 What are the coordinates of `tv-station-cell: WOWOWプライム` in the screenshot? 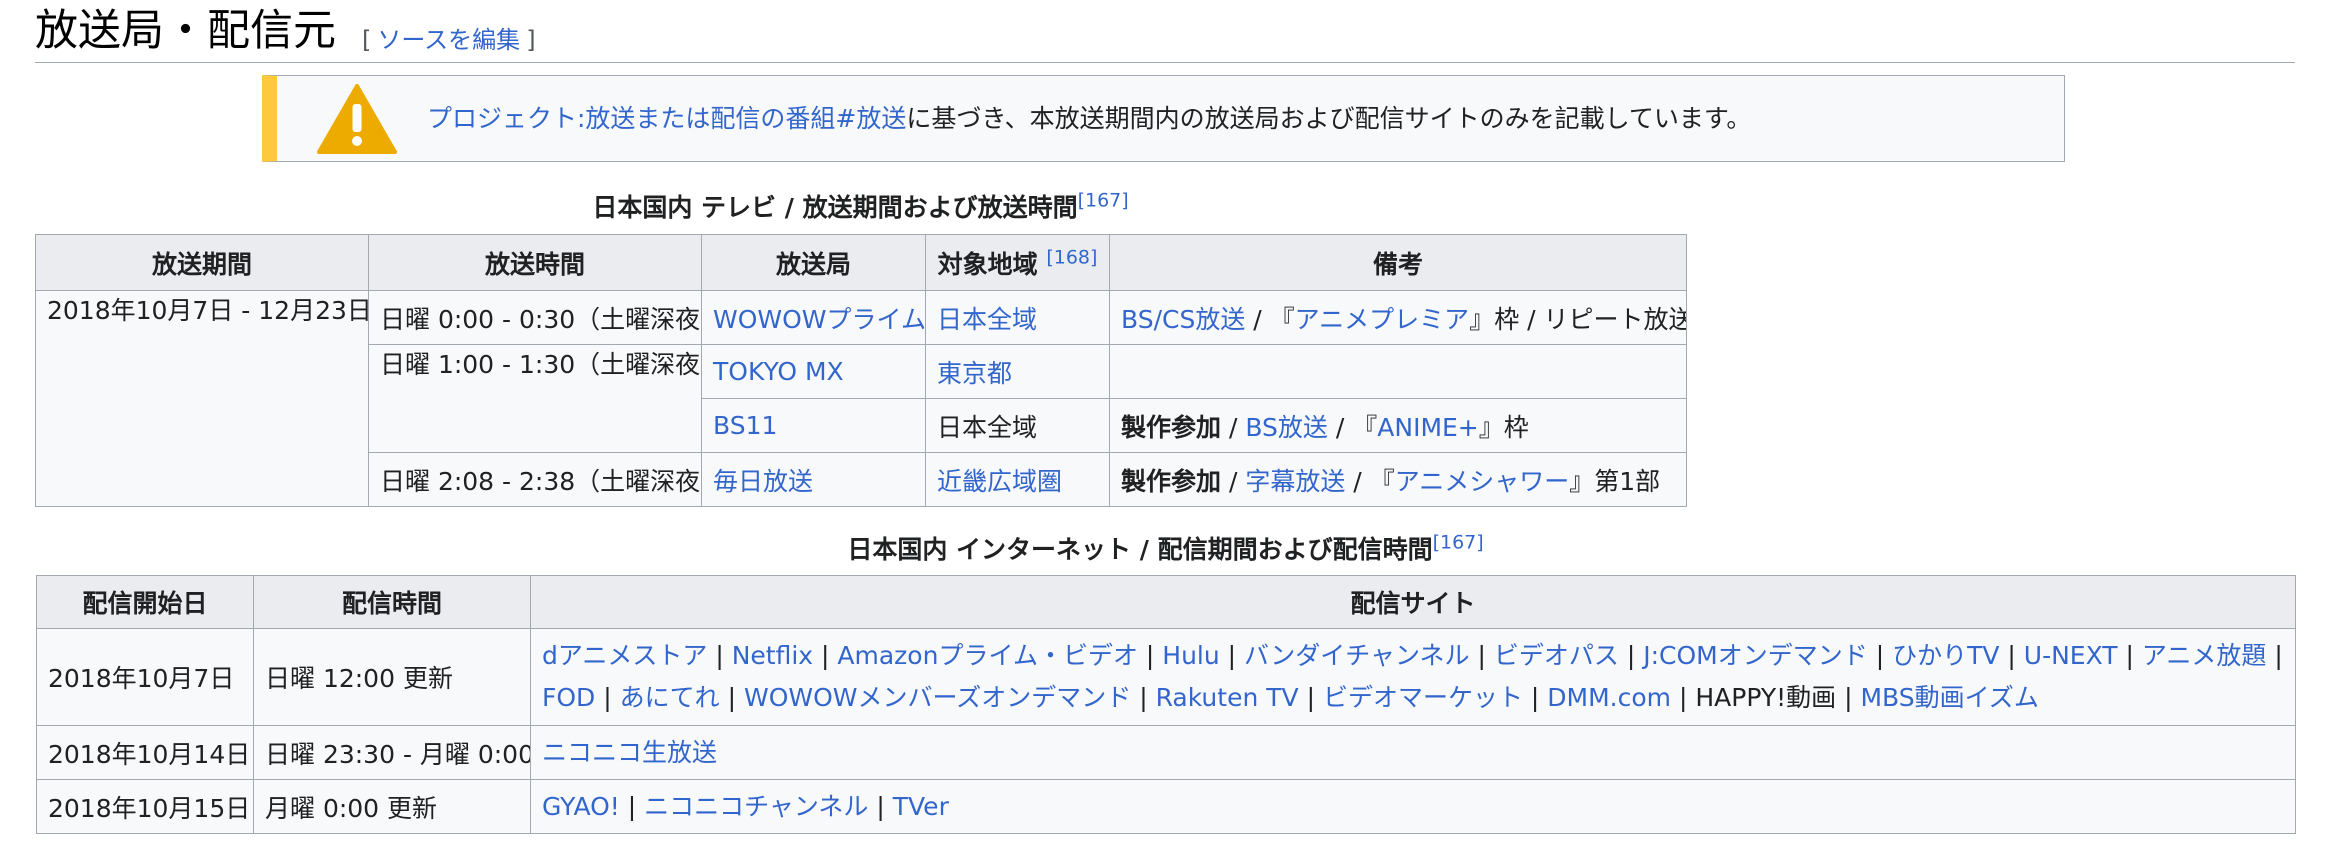 It's located at (813, 317).